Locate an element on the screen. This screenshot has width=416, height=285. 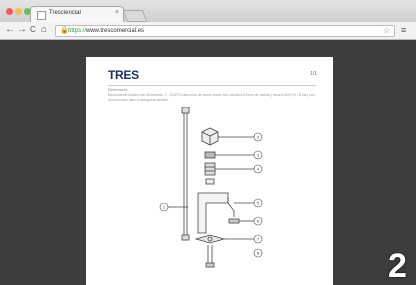
page-favicon-icon is located at coordinates (41, 15).